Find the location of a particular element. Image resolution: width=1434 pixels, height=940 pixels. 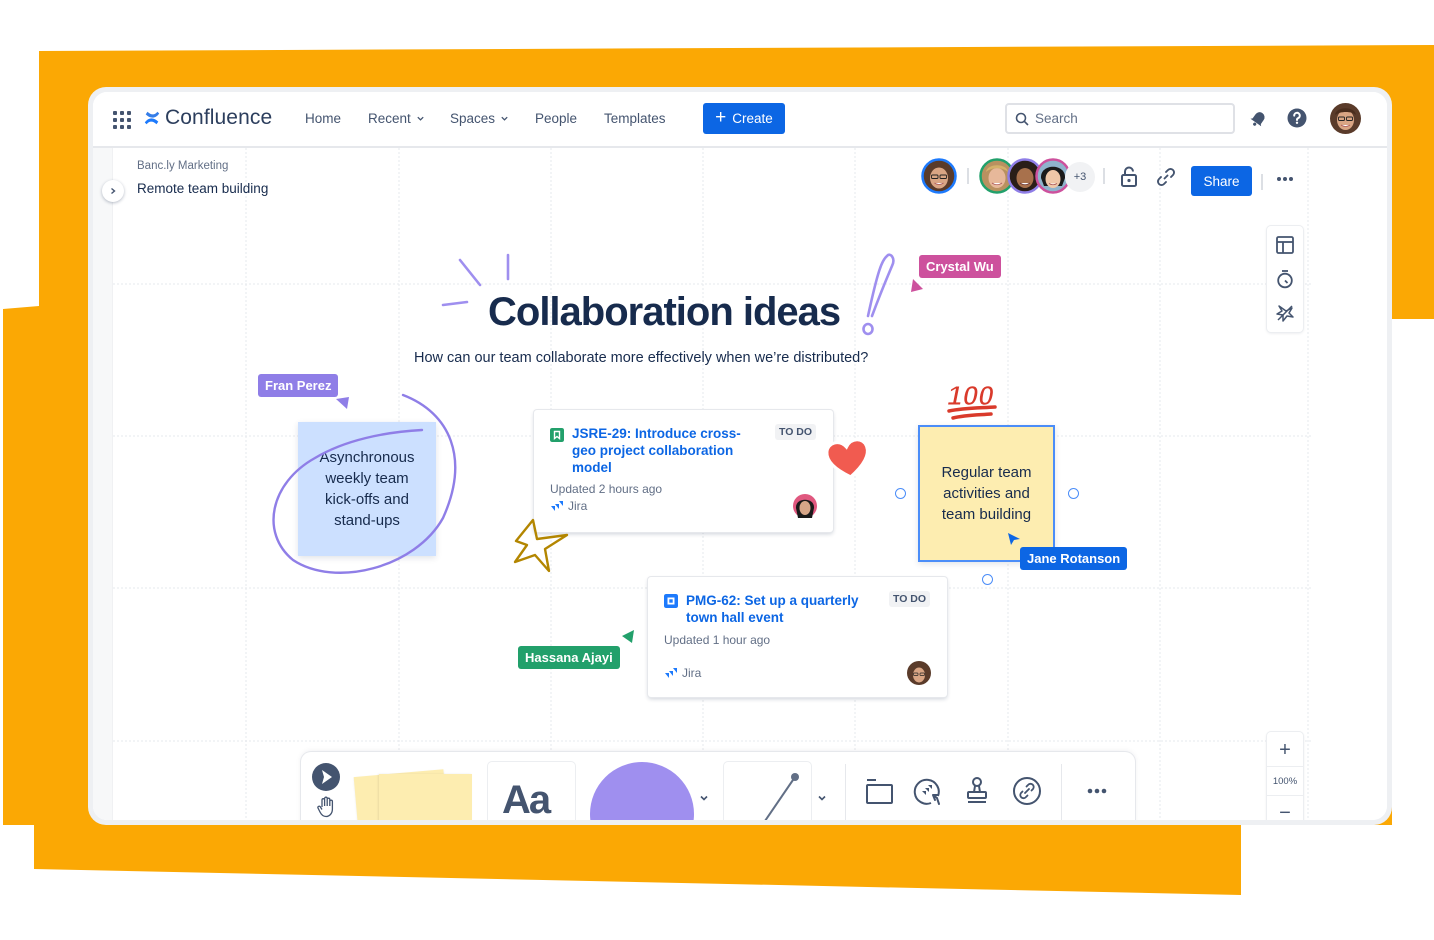

search-field is located at coordinates (1120, 118).